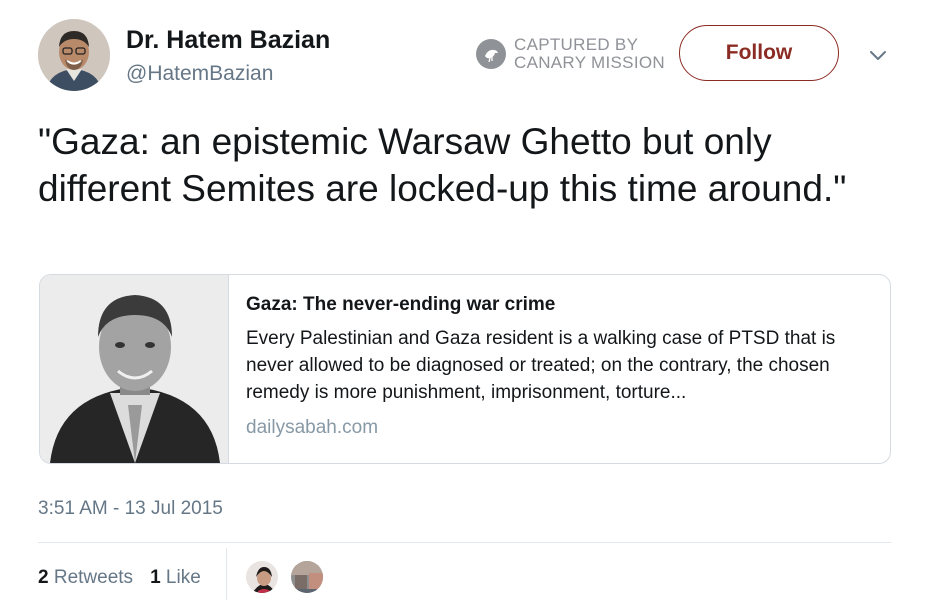 The height and width of the screenshot is (600, 928). What do you see at coordinates (589, 62) in the screenshot?
I see `watermark-line-2: CANARY MISSION` at bounding box center [589, 62].